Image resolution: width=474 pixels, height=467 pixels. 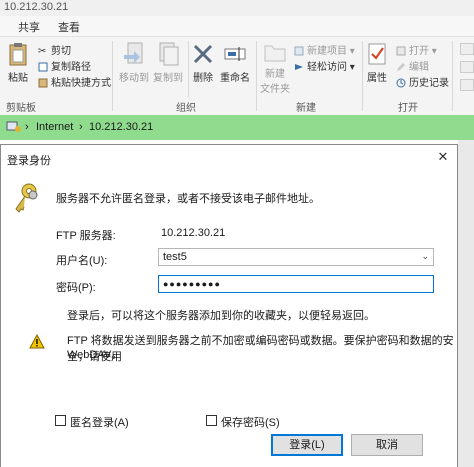 I want to click on open-button: 打开 ▾, so click(x=416, y=49).